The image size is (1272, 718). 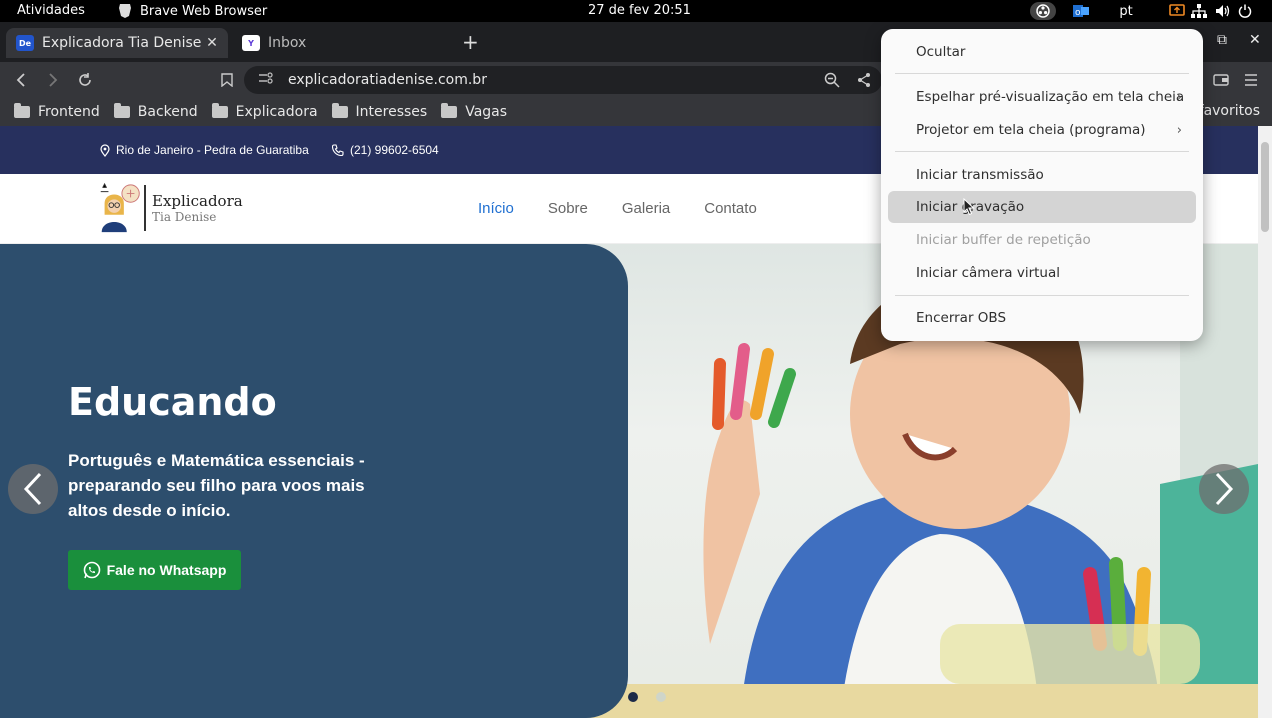 I want to click on menu-item-projetor-programa: Projetor em tela cheia (programa) ›, so click(x=1042, y=130).